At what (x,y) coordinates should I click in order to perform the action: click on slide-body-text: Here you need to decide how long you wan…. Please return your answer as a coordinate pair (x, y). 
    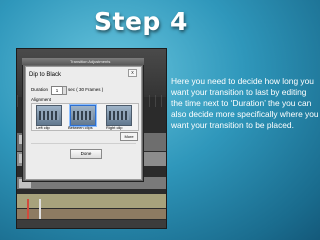
    Looking at the image, I should click on (245, 103).